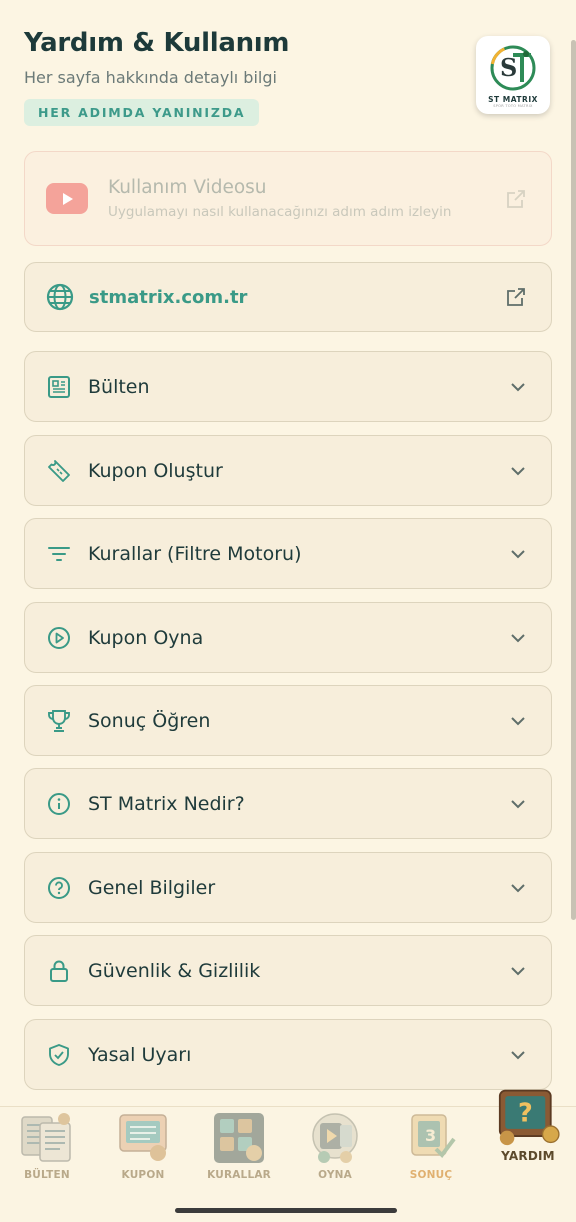 The width and height of the screenshot is (576, 1222). Describe the element at coordinates (59, 638) in the screenshot. I see `play-circle-icon` at that location.